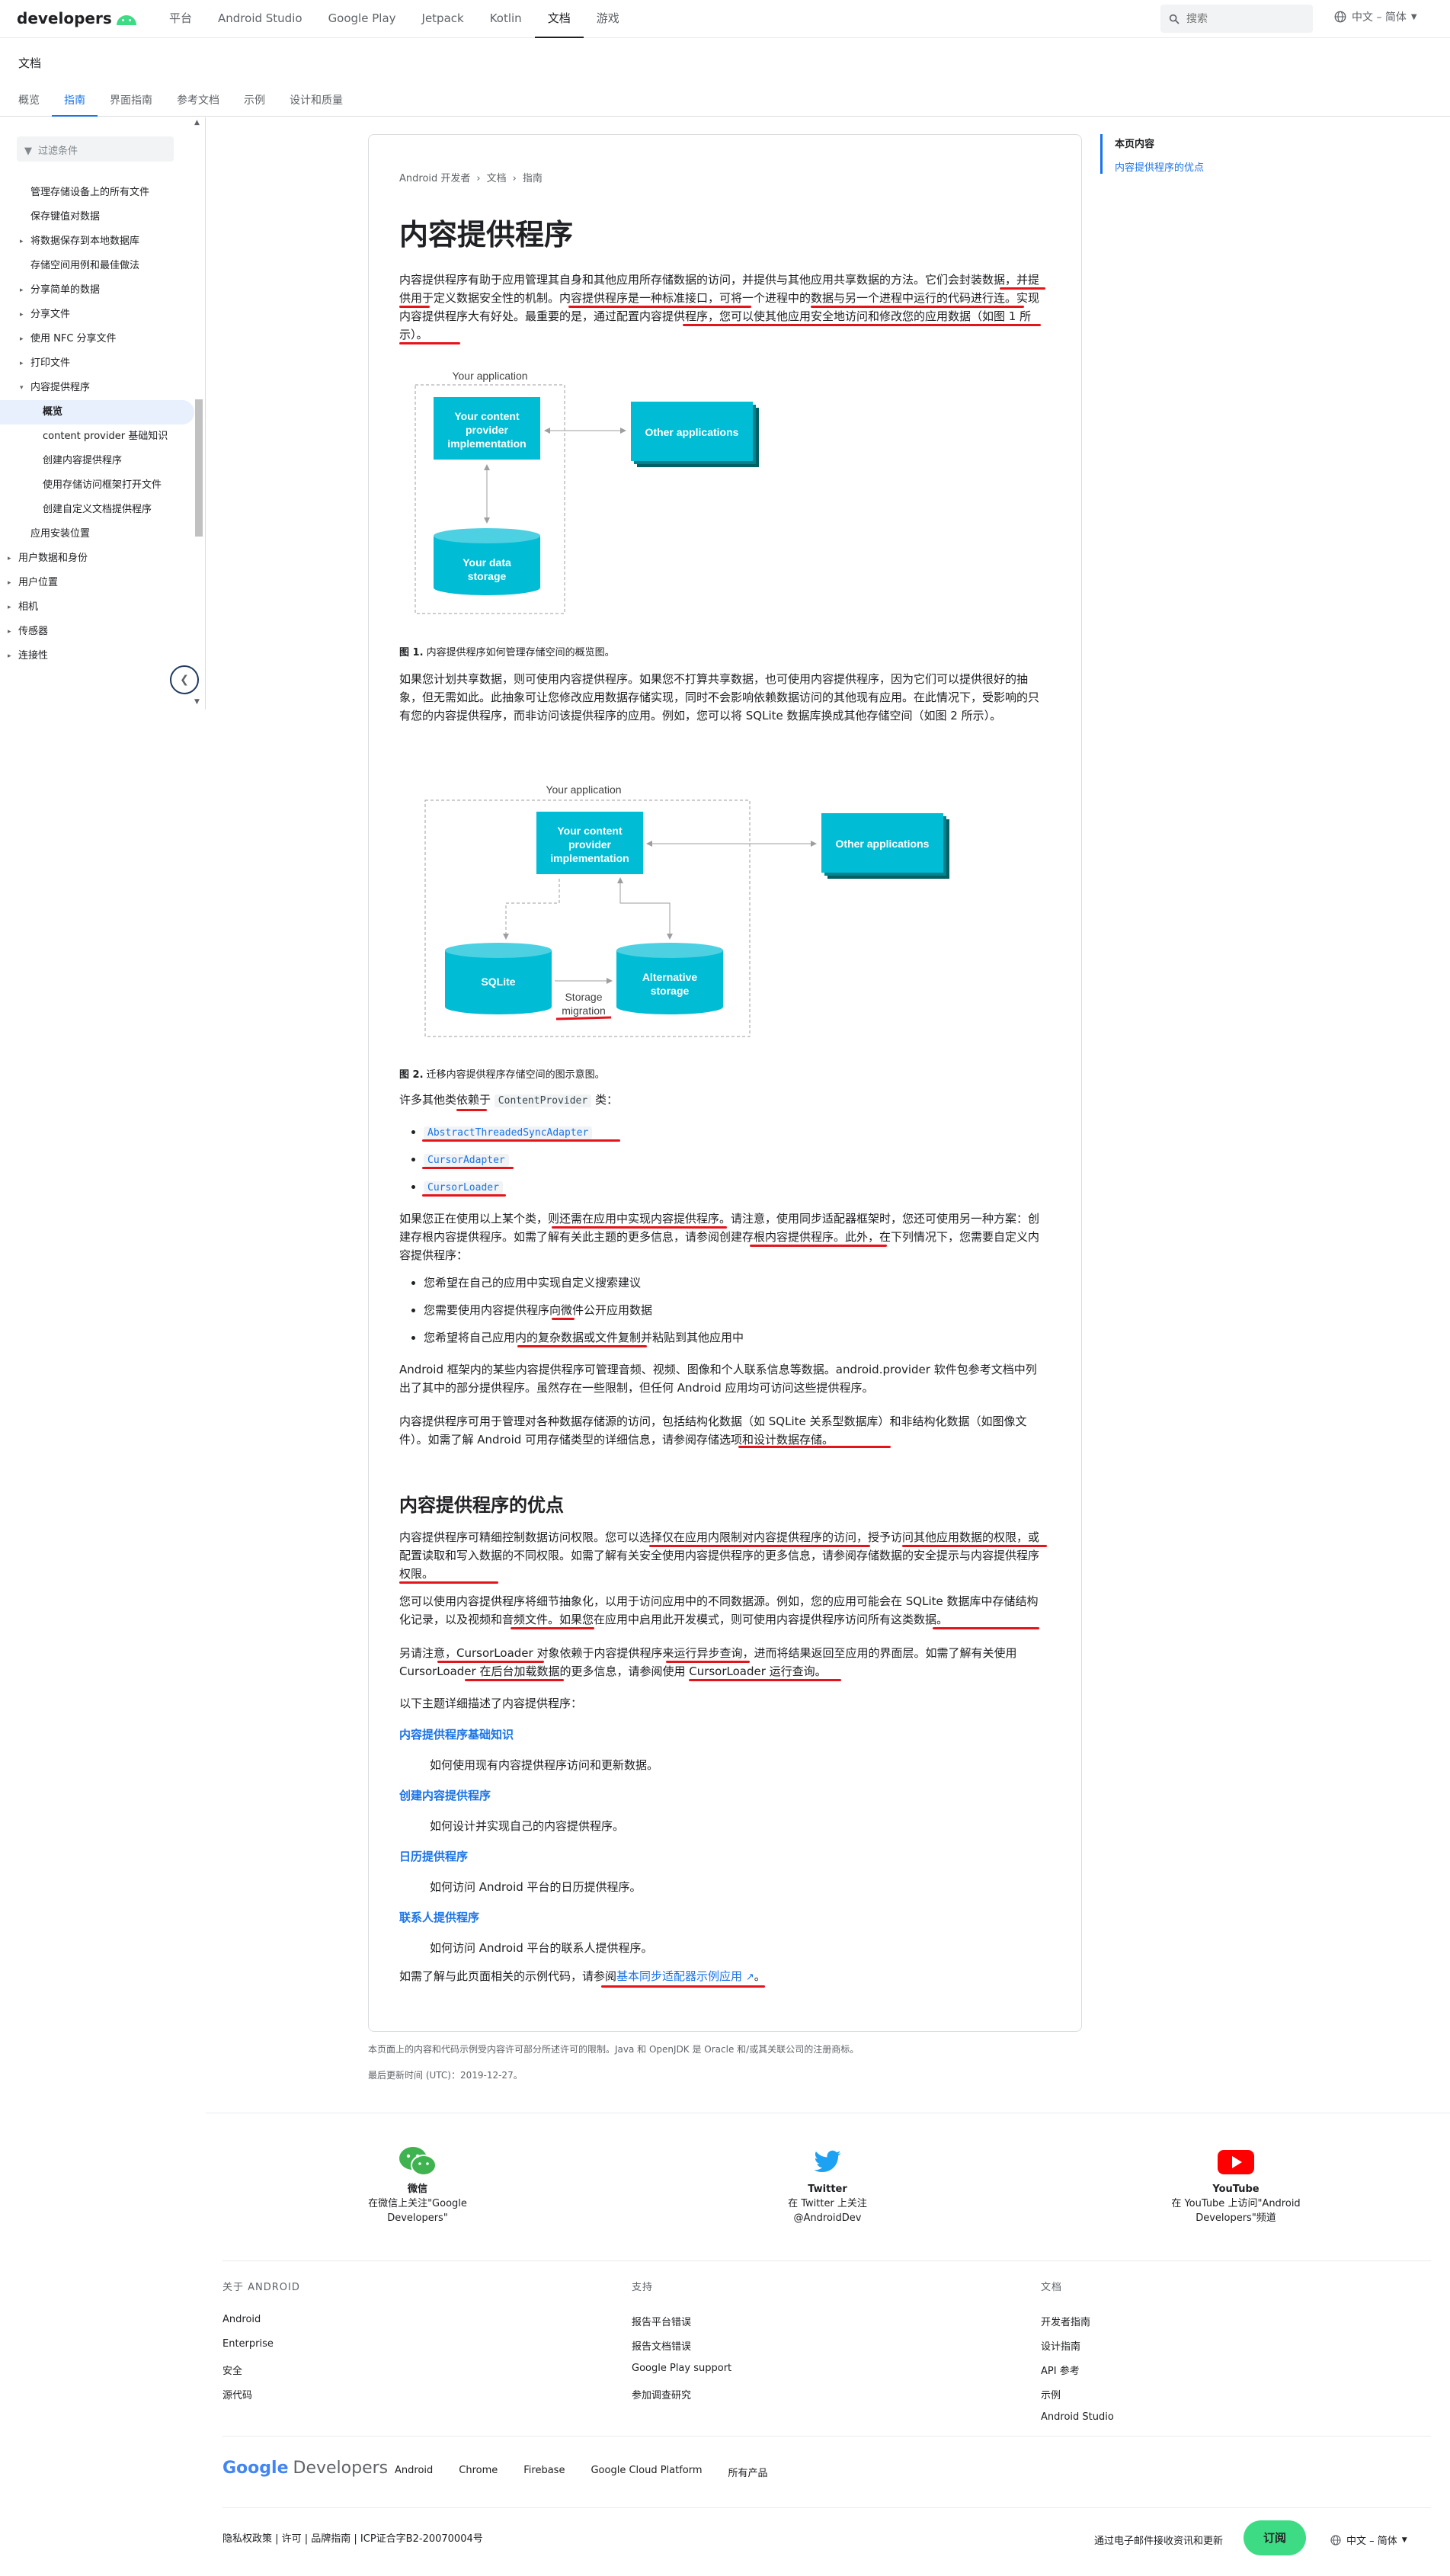  What do you see at coordinates (97, 632) in the screenshot?
I see `sidebar-item: ▸ 传感器` at bounding box center [97, 632].